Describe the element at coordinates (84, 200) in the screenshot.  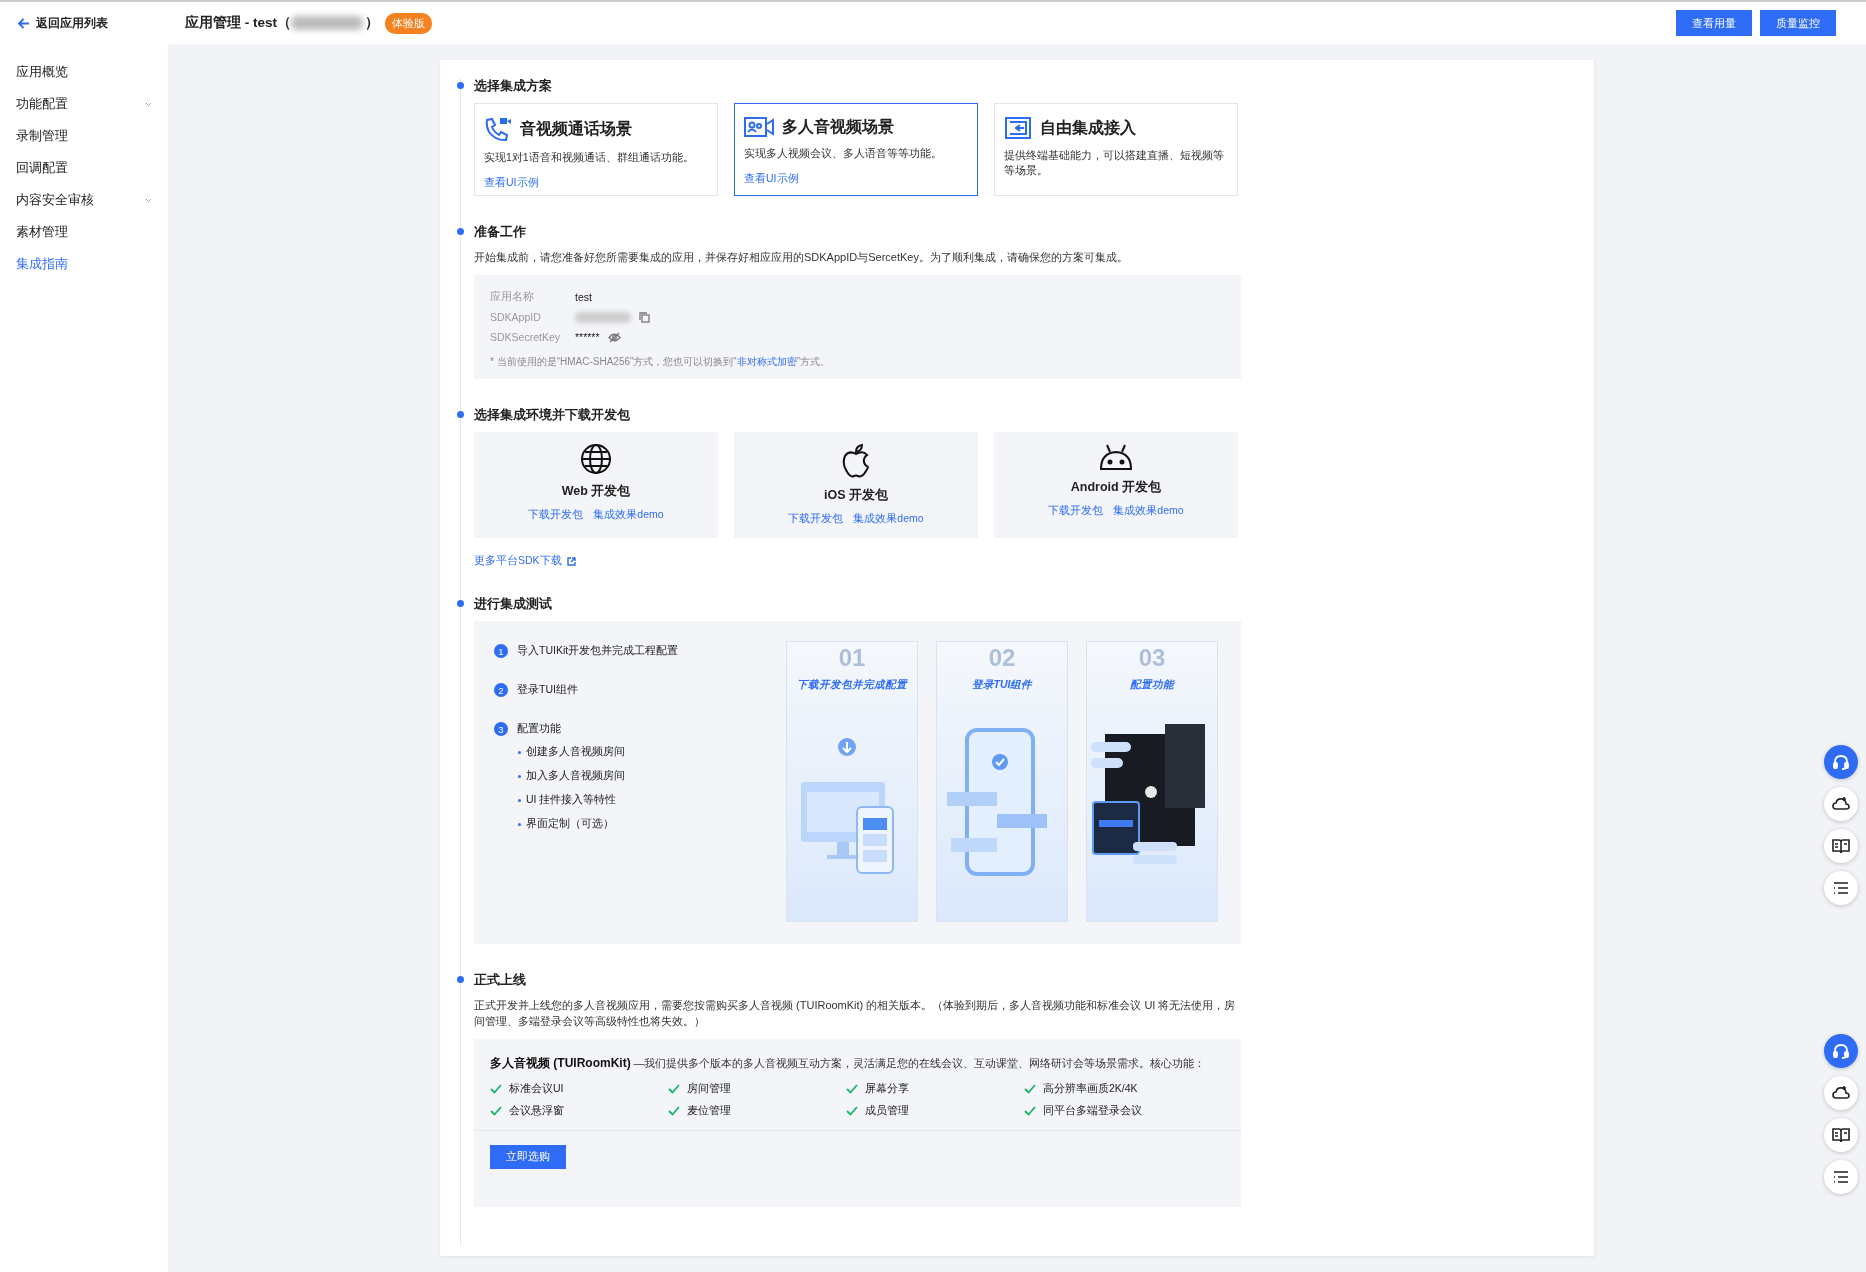
I see `sidebar-item: 内容安全审核` at that location.